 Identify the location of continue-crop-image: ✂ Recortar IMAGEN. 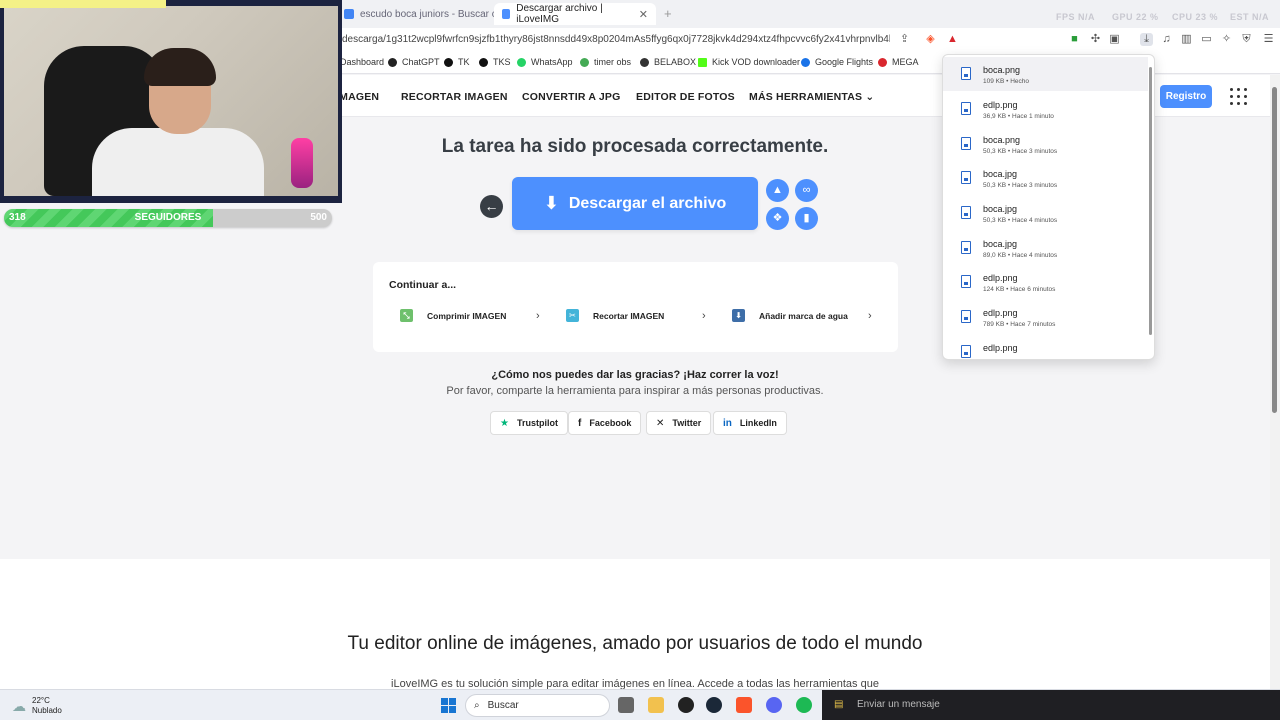
(615, 315).